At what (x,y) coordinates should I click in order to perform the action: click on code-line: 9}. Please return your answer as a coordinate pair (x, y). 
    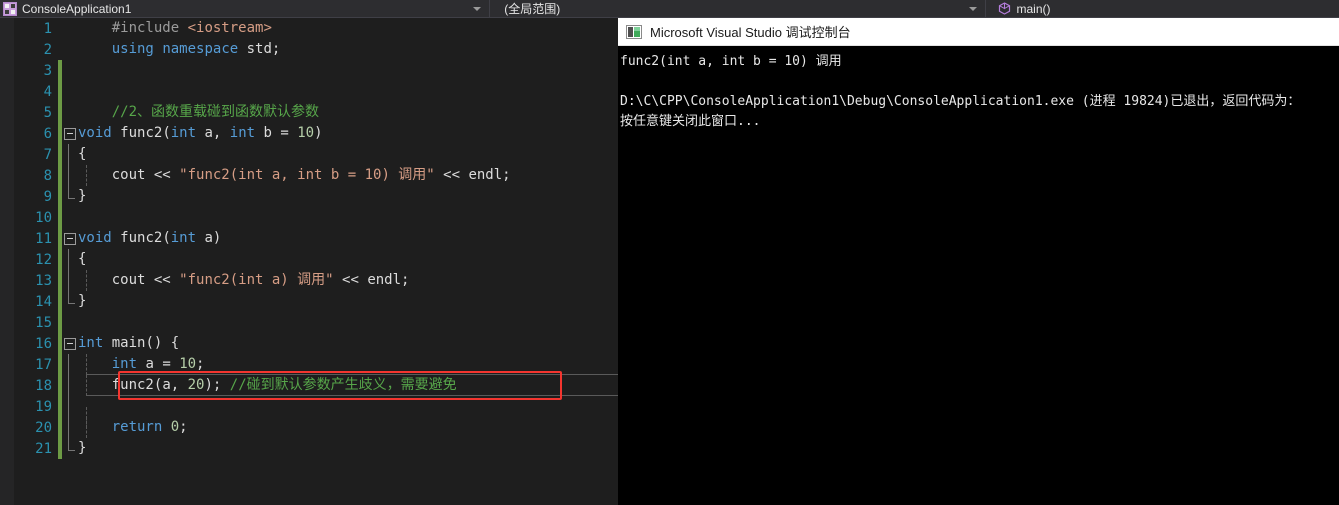
    Looking at the image, I should click on (316, 196).